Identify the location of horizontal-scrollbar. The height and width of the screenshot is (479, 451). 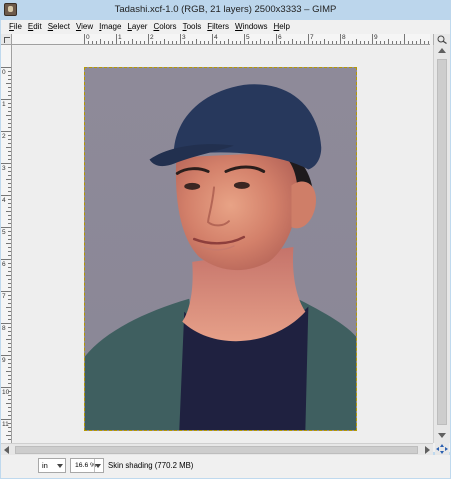
(217, 449).